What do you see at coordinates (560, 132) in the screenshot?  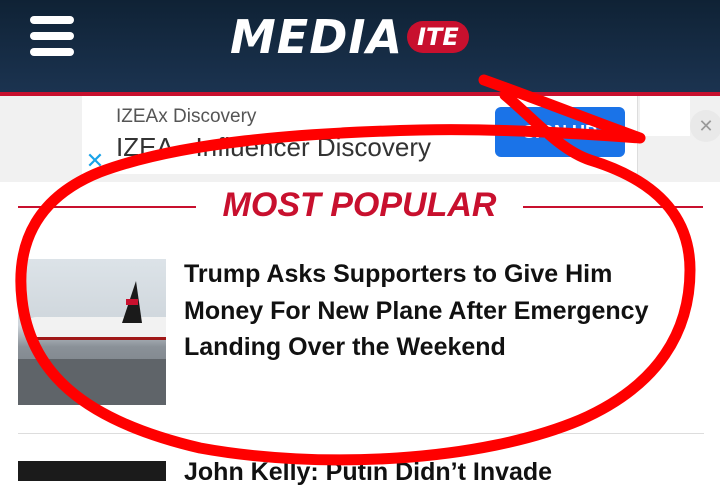 I see `ad-signup-button: SIGN UP` at bounding box center [560, 132].